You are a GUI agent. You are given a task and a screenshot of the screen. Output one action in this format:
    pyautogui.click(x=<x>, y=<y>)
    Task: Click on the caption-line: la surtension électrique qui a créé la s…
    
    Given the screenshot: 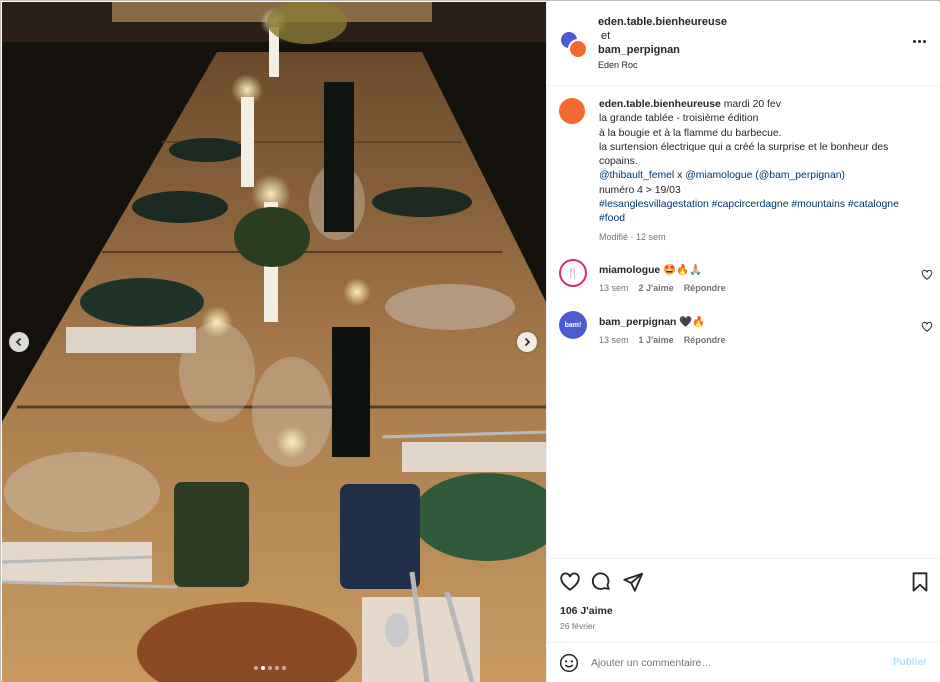 What is the action you would take?
    pyautogui.click(x=744, y=154)
    